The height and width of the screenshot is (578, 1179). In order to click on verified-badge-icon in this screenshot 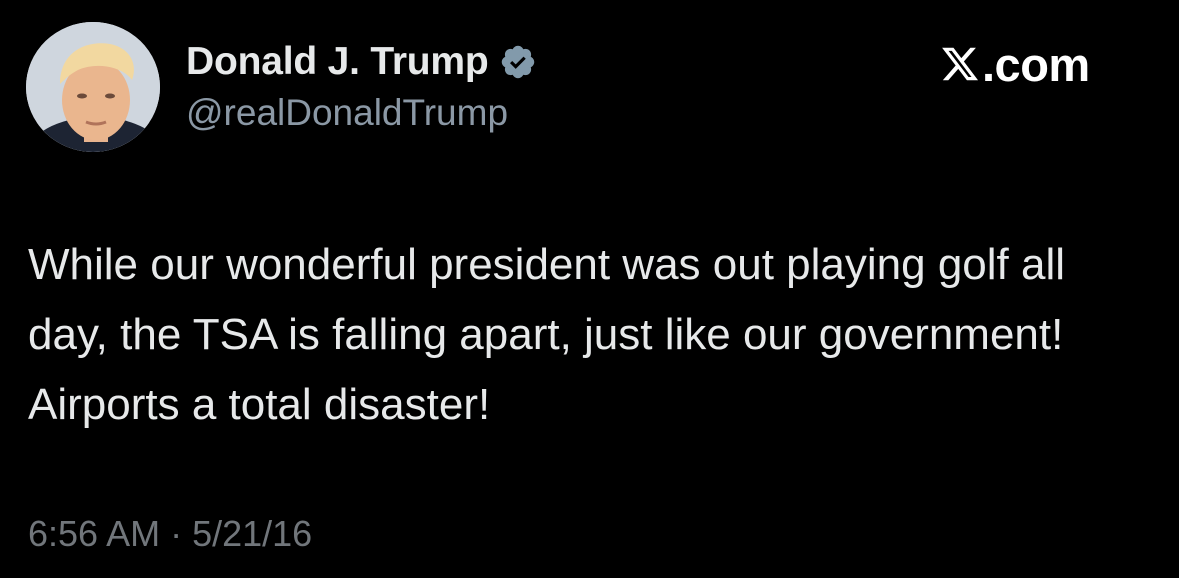, I will do `click(518, 62)`.